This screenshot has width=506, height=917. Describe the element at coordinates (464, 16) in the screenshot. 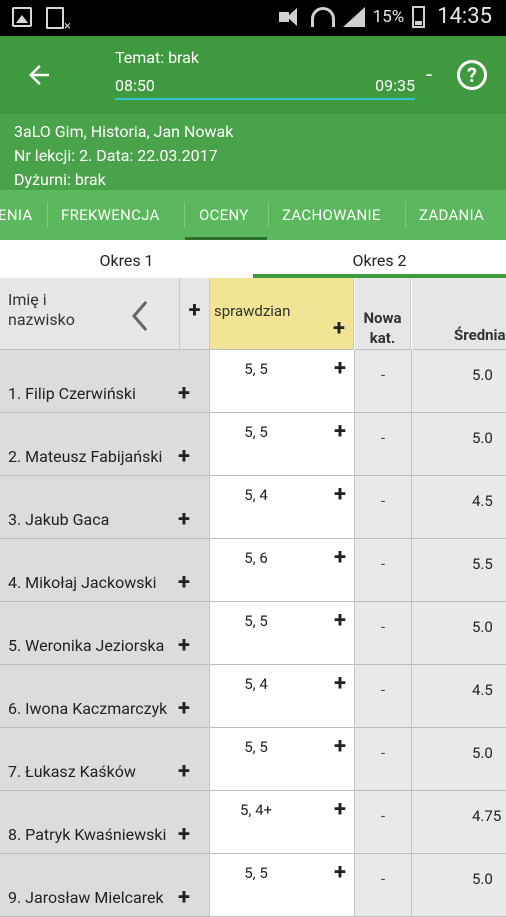

I see `clock: 14:35` at that location.